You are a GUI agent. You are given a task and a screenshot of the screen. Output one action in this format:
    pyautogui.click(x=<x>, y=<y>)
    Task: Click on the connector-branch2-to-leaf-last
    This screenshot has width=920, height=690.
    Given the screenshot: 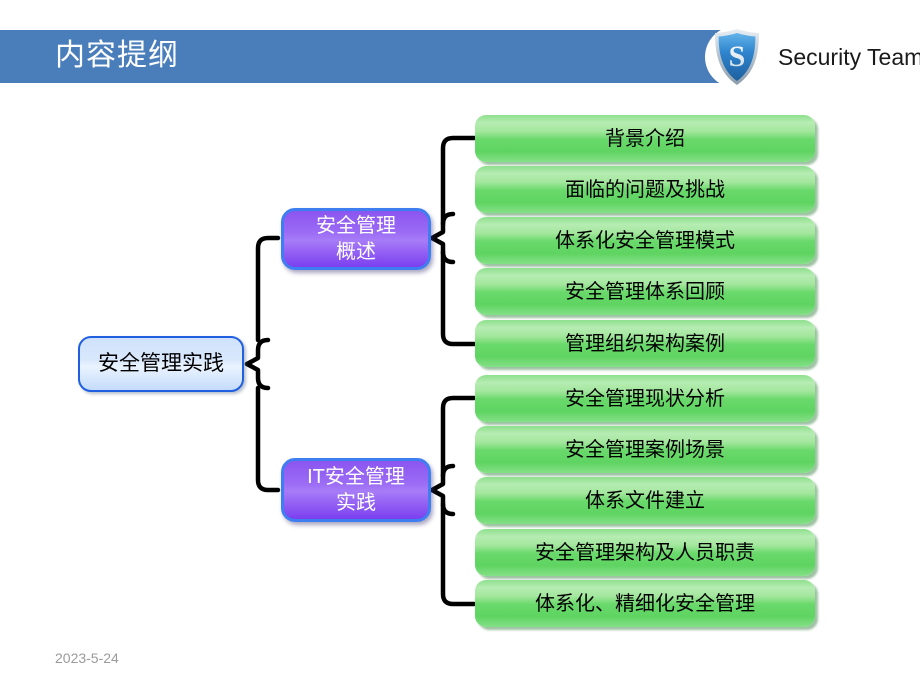 What is the action you would take?
    pyautogui.click(x=458, y=554)
    